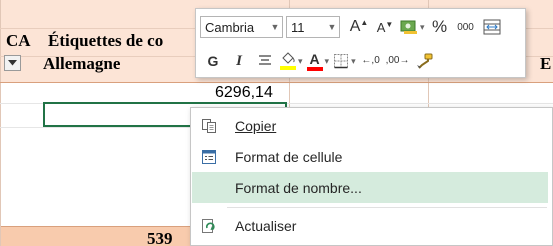 This screenshot has width=553, height=246. I want to click on increase-font-size-button: A▲, so click(359, 27).